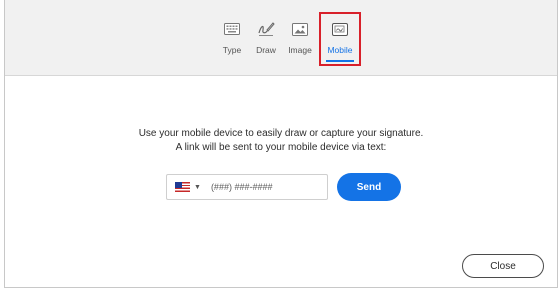 The image size is (558, 288). Describe the element at coordinates (340, 50) in the screenshot. I see `tab-label: Mobile` at that location.